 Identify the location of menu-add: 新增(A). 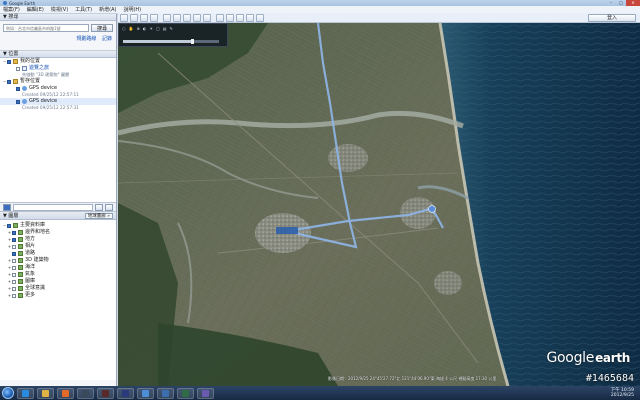
(107, 9).